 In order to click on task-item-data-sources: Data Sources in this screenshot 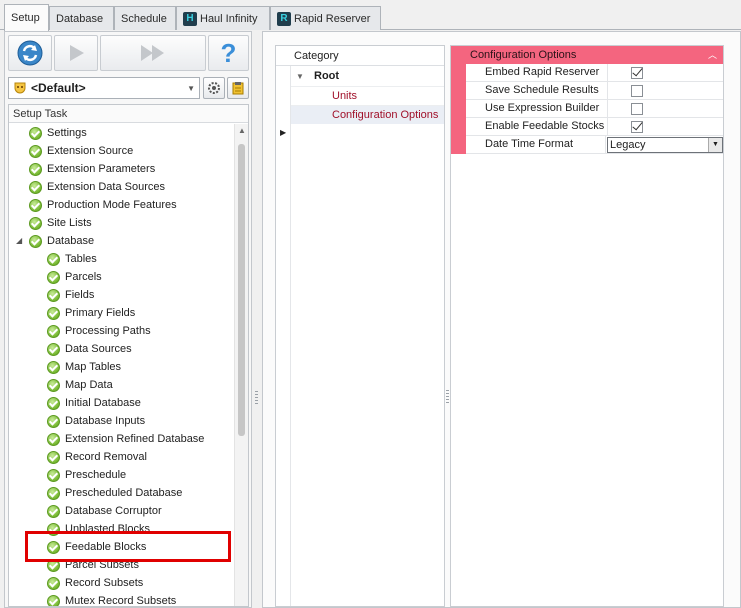, I will do `click(89, 349)`.